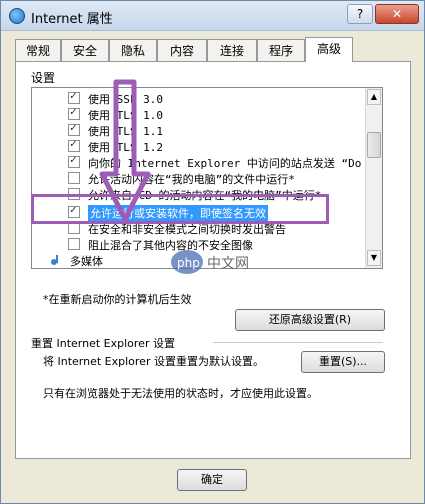 The height and width of the screenshot is (504, 425). Describe the element at coordinates (228, 264) in the screenshot. I see `svg-text: 中文网` at that location.